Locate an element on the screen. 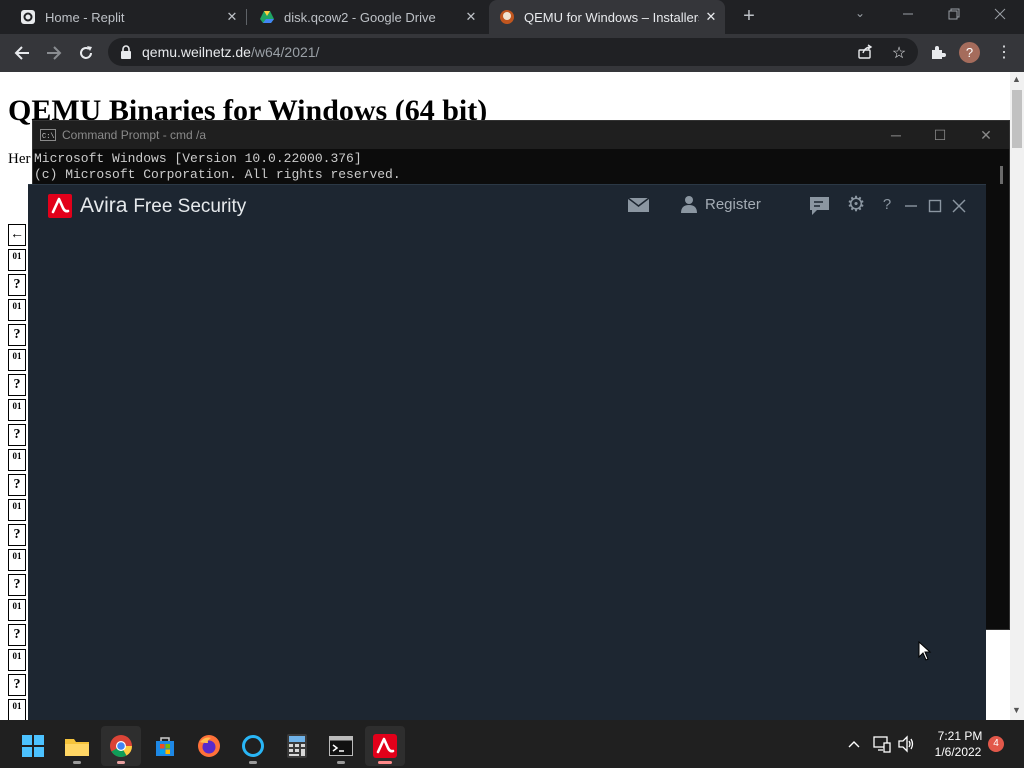 This screenshot has height=768, width=1024. url-text: qemu.weilnetz.de/w64/2021/ is located at coordinates (230, 52).